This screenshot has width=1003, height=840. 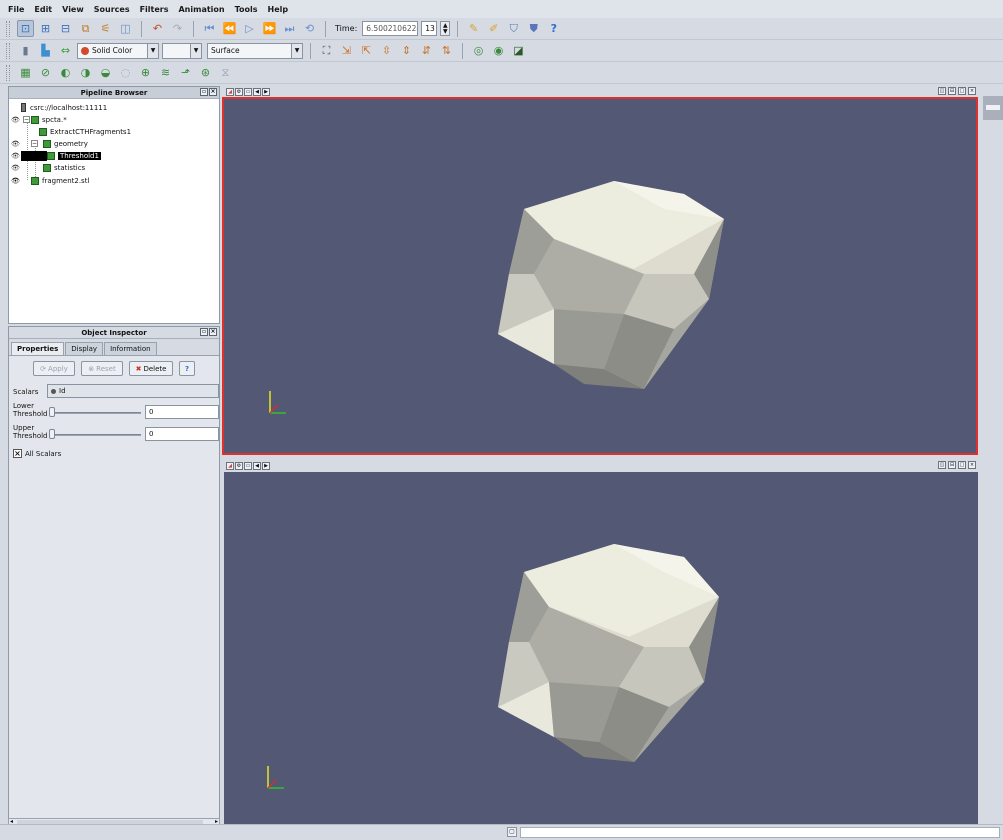 I want to click on tree-item-fragment: 👁 fragment2.stl, so click(x=50, y=180).